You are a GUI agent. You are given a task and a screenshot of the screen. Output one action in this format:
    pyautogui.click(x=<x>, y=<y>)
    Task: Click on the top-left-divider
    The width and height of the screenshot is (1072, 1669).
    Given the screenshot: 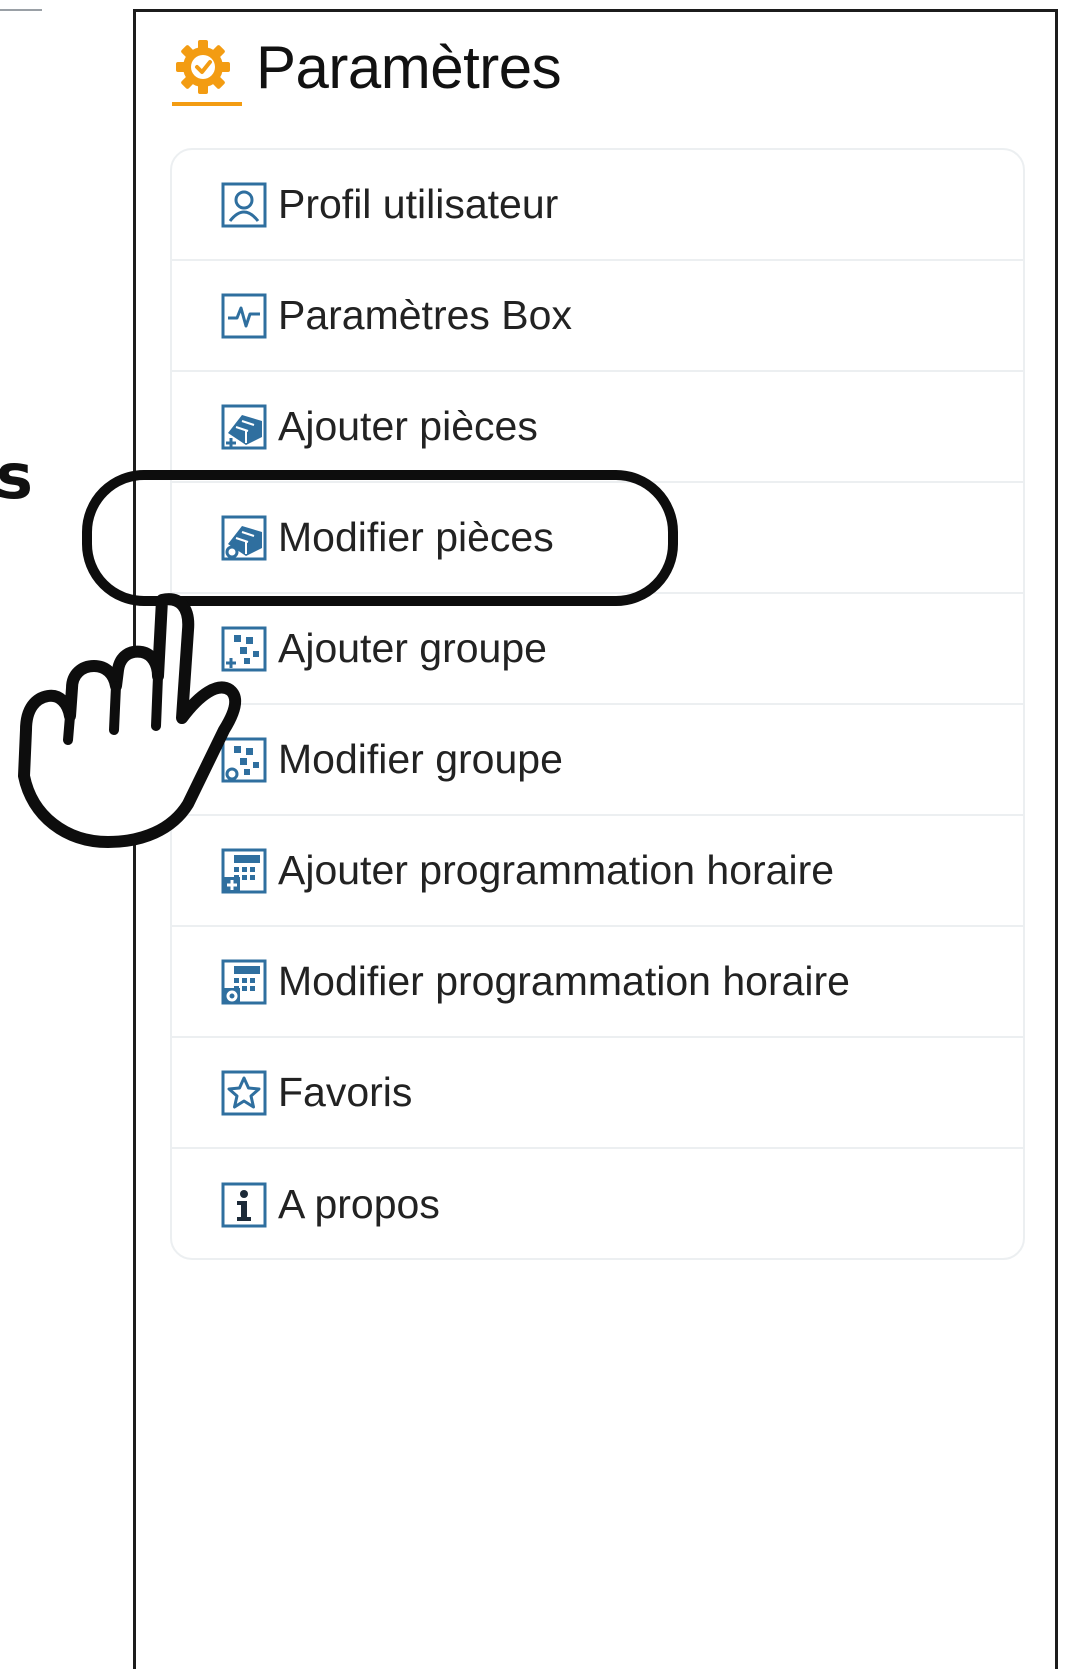 What is the action you would take?
    pyautogui.click(x=21, y=10)
    